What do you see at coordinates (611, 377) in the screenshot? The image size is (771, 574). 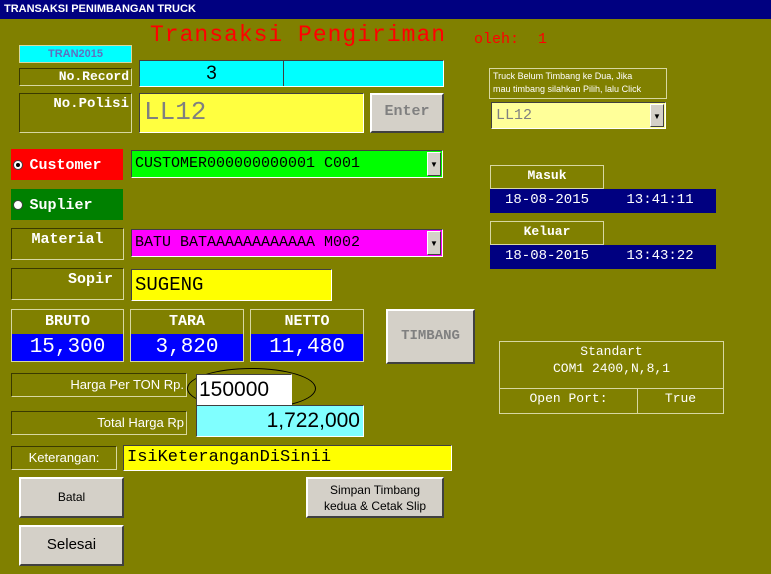 I see `port-panel: Standart COM1 2400,N,8,1 Open Port: True` at bounding box center [611, 377].